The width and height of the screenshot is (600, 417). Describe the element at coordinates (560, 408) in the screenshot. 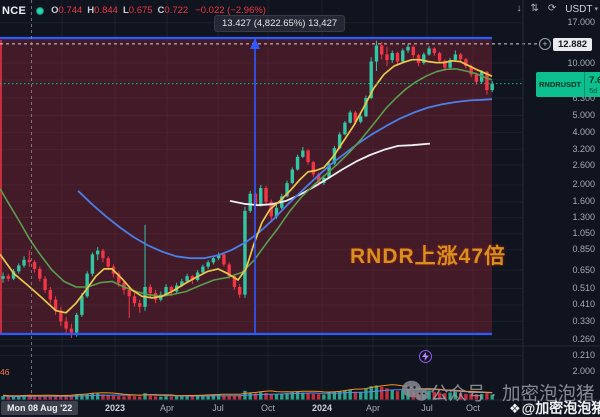

I see `handle-text: @加密泡泡猪` at that location.